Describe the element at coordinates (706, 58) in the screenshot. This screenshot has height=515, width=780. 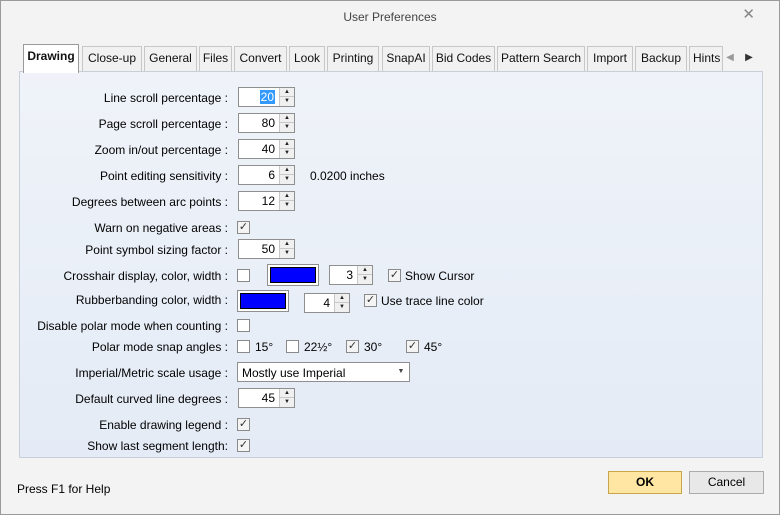
I see `tab-hints: Hints` at that location.